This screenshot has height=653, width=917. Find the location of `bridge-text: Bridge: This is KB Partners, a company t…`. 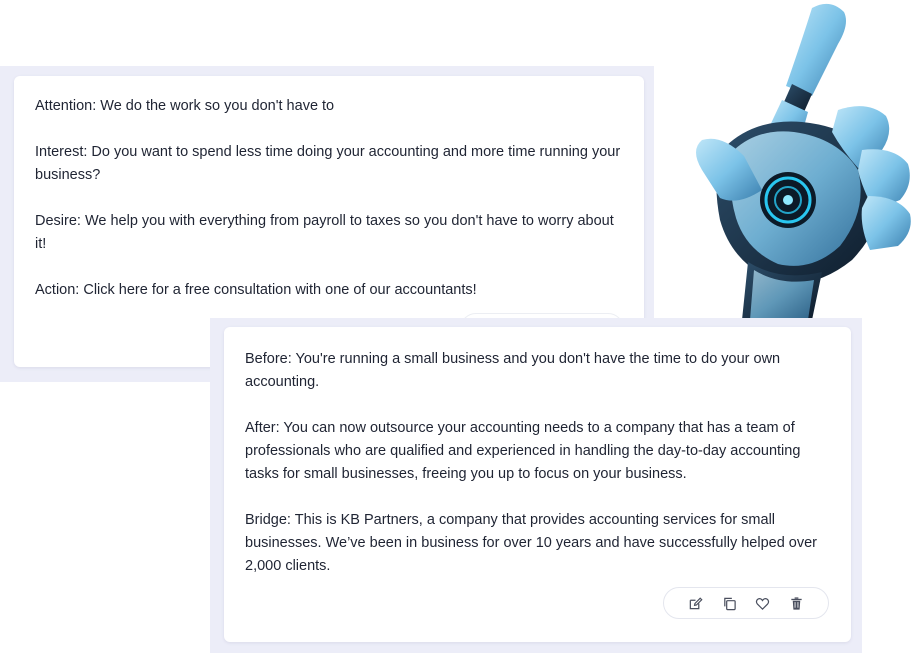

bridge-text: Bridge: This is KB Partners, a company t… is located at coordinates (531, 543).